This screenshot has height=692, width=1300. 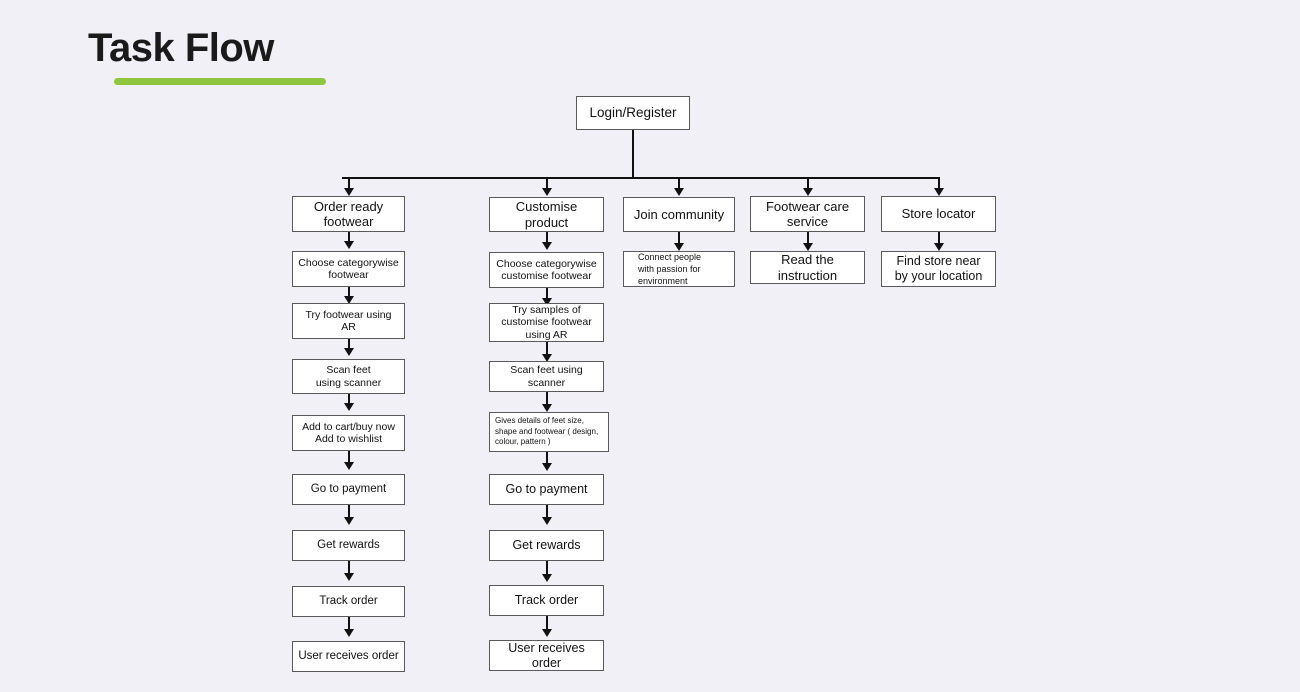 What do you see at coordinates (546, 376) in the screenshot?
I see `node-scan-feet-using-scanner-2: Scan feet using scanner` at bounding box center [546, 376].